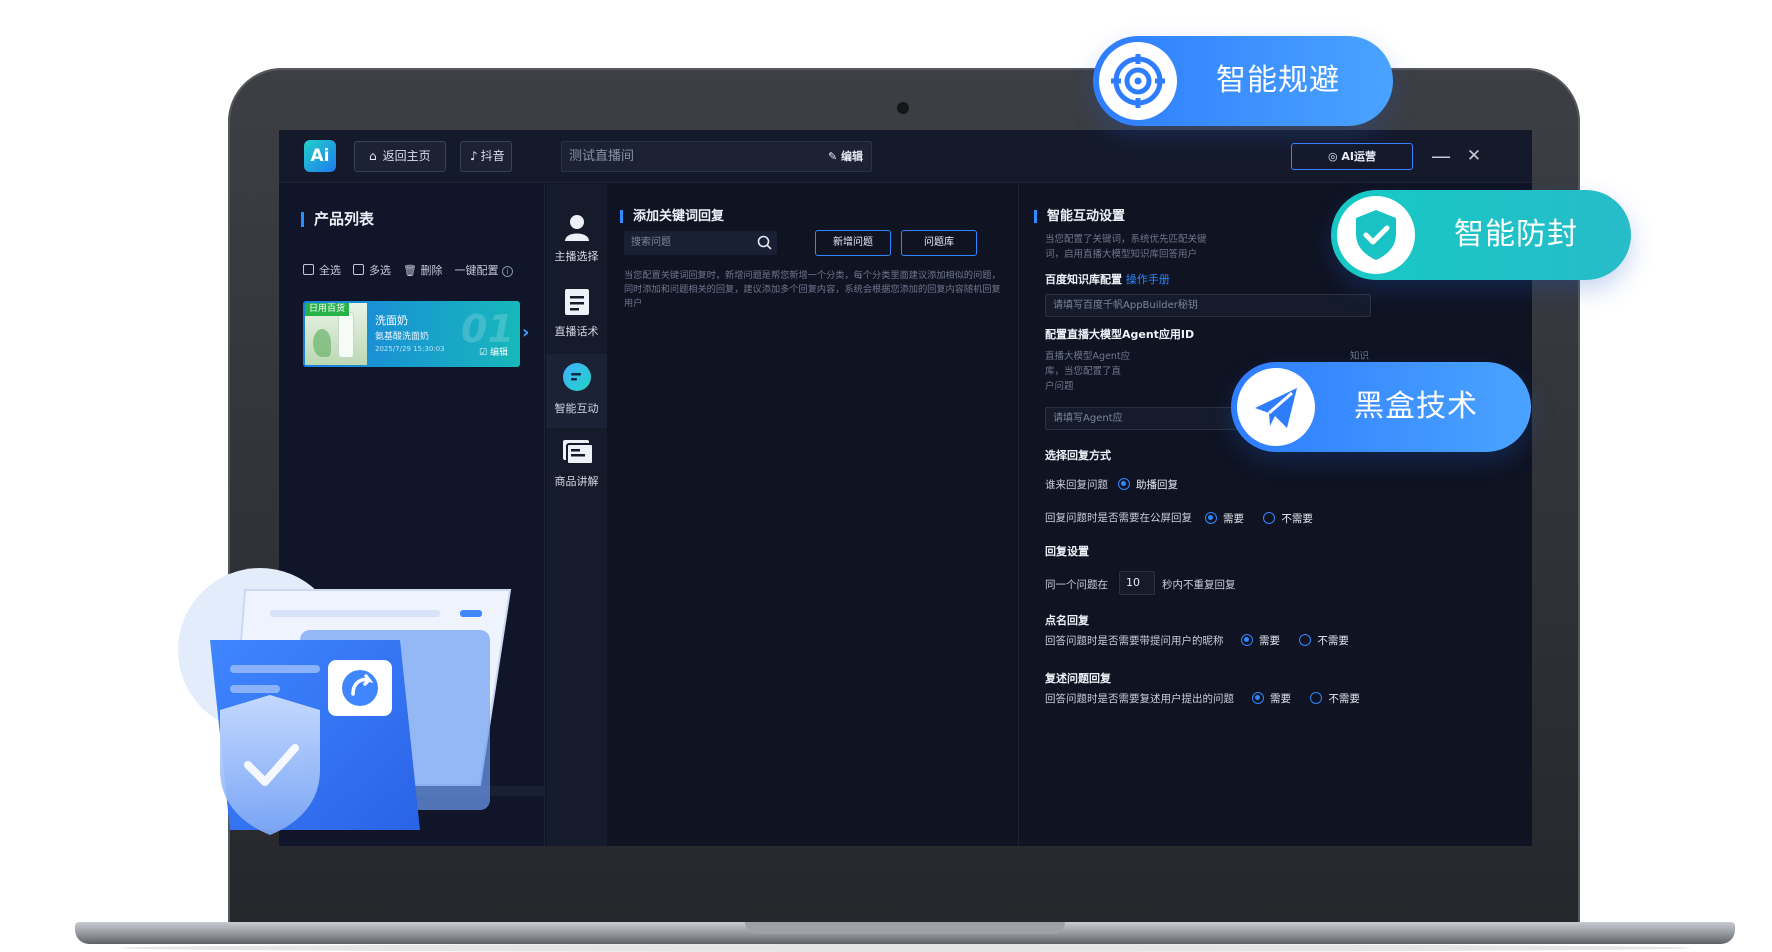 Image resolution: width=1772 pixels, height=952 pixels. I want to click on nav-label-anchor: 主播选择, so click(576, 256).